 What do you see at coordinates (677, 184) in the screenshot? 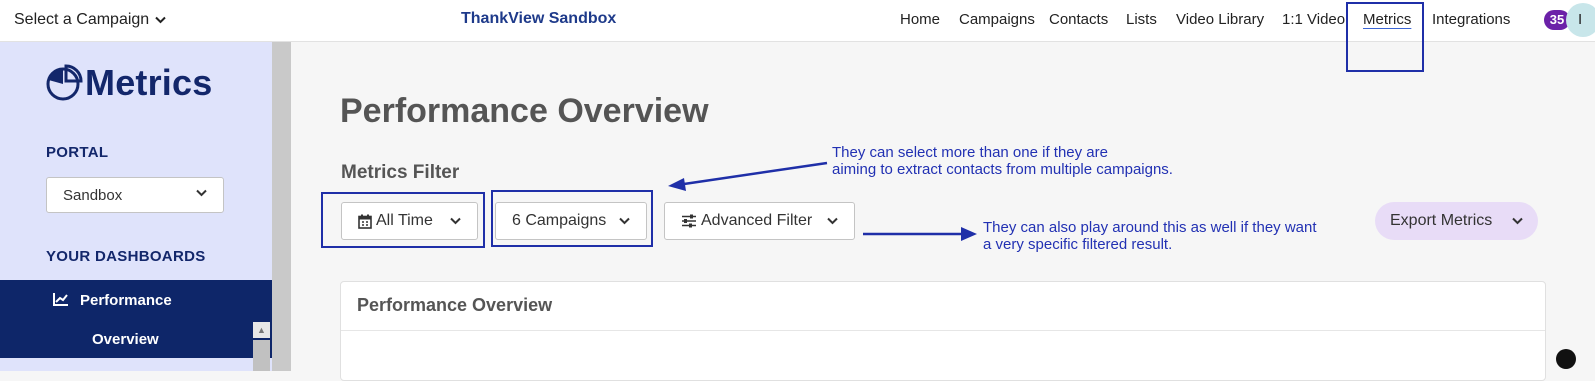
I see `arrow-to-campaigns-head` at bounding box center [677, 184].